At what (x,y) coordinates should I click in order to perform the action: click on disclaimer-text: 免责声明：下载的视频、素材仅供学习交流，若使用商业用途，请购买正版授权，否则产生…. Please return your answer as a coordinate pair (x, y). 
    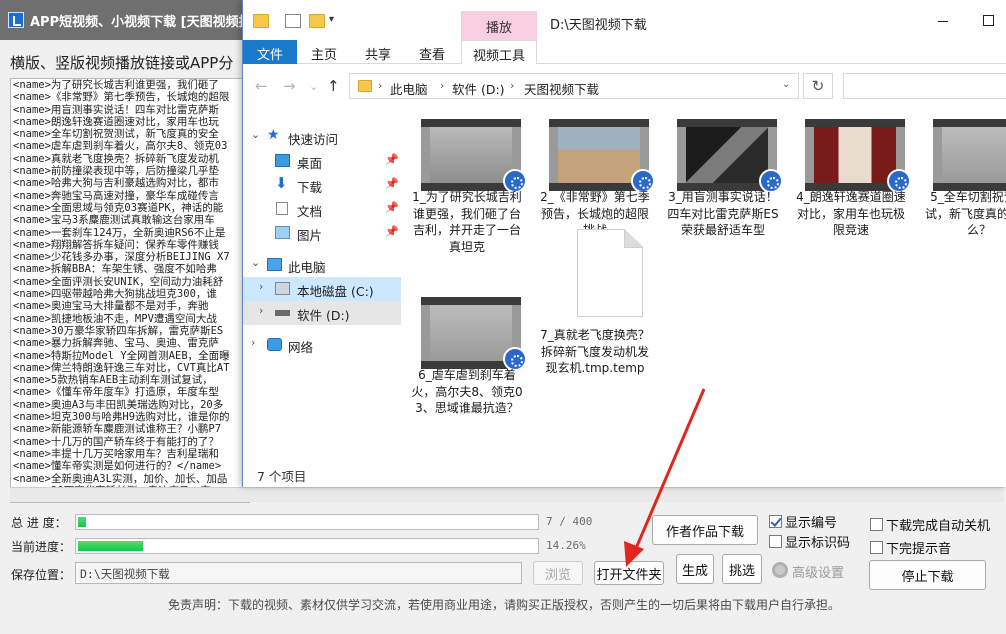
    Looking at the image, I should click on (504, 605).